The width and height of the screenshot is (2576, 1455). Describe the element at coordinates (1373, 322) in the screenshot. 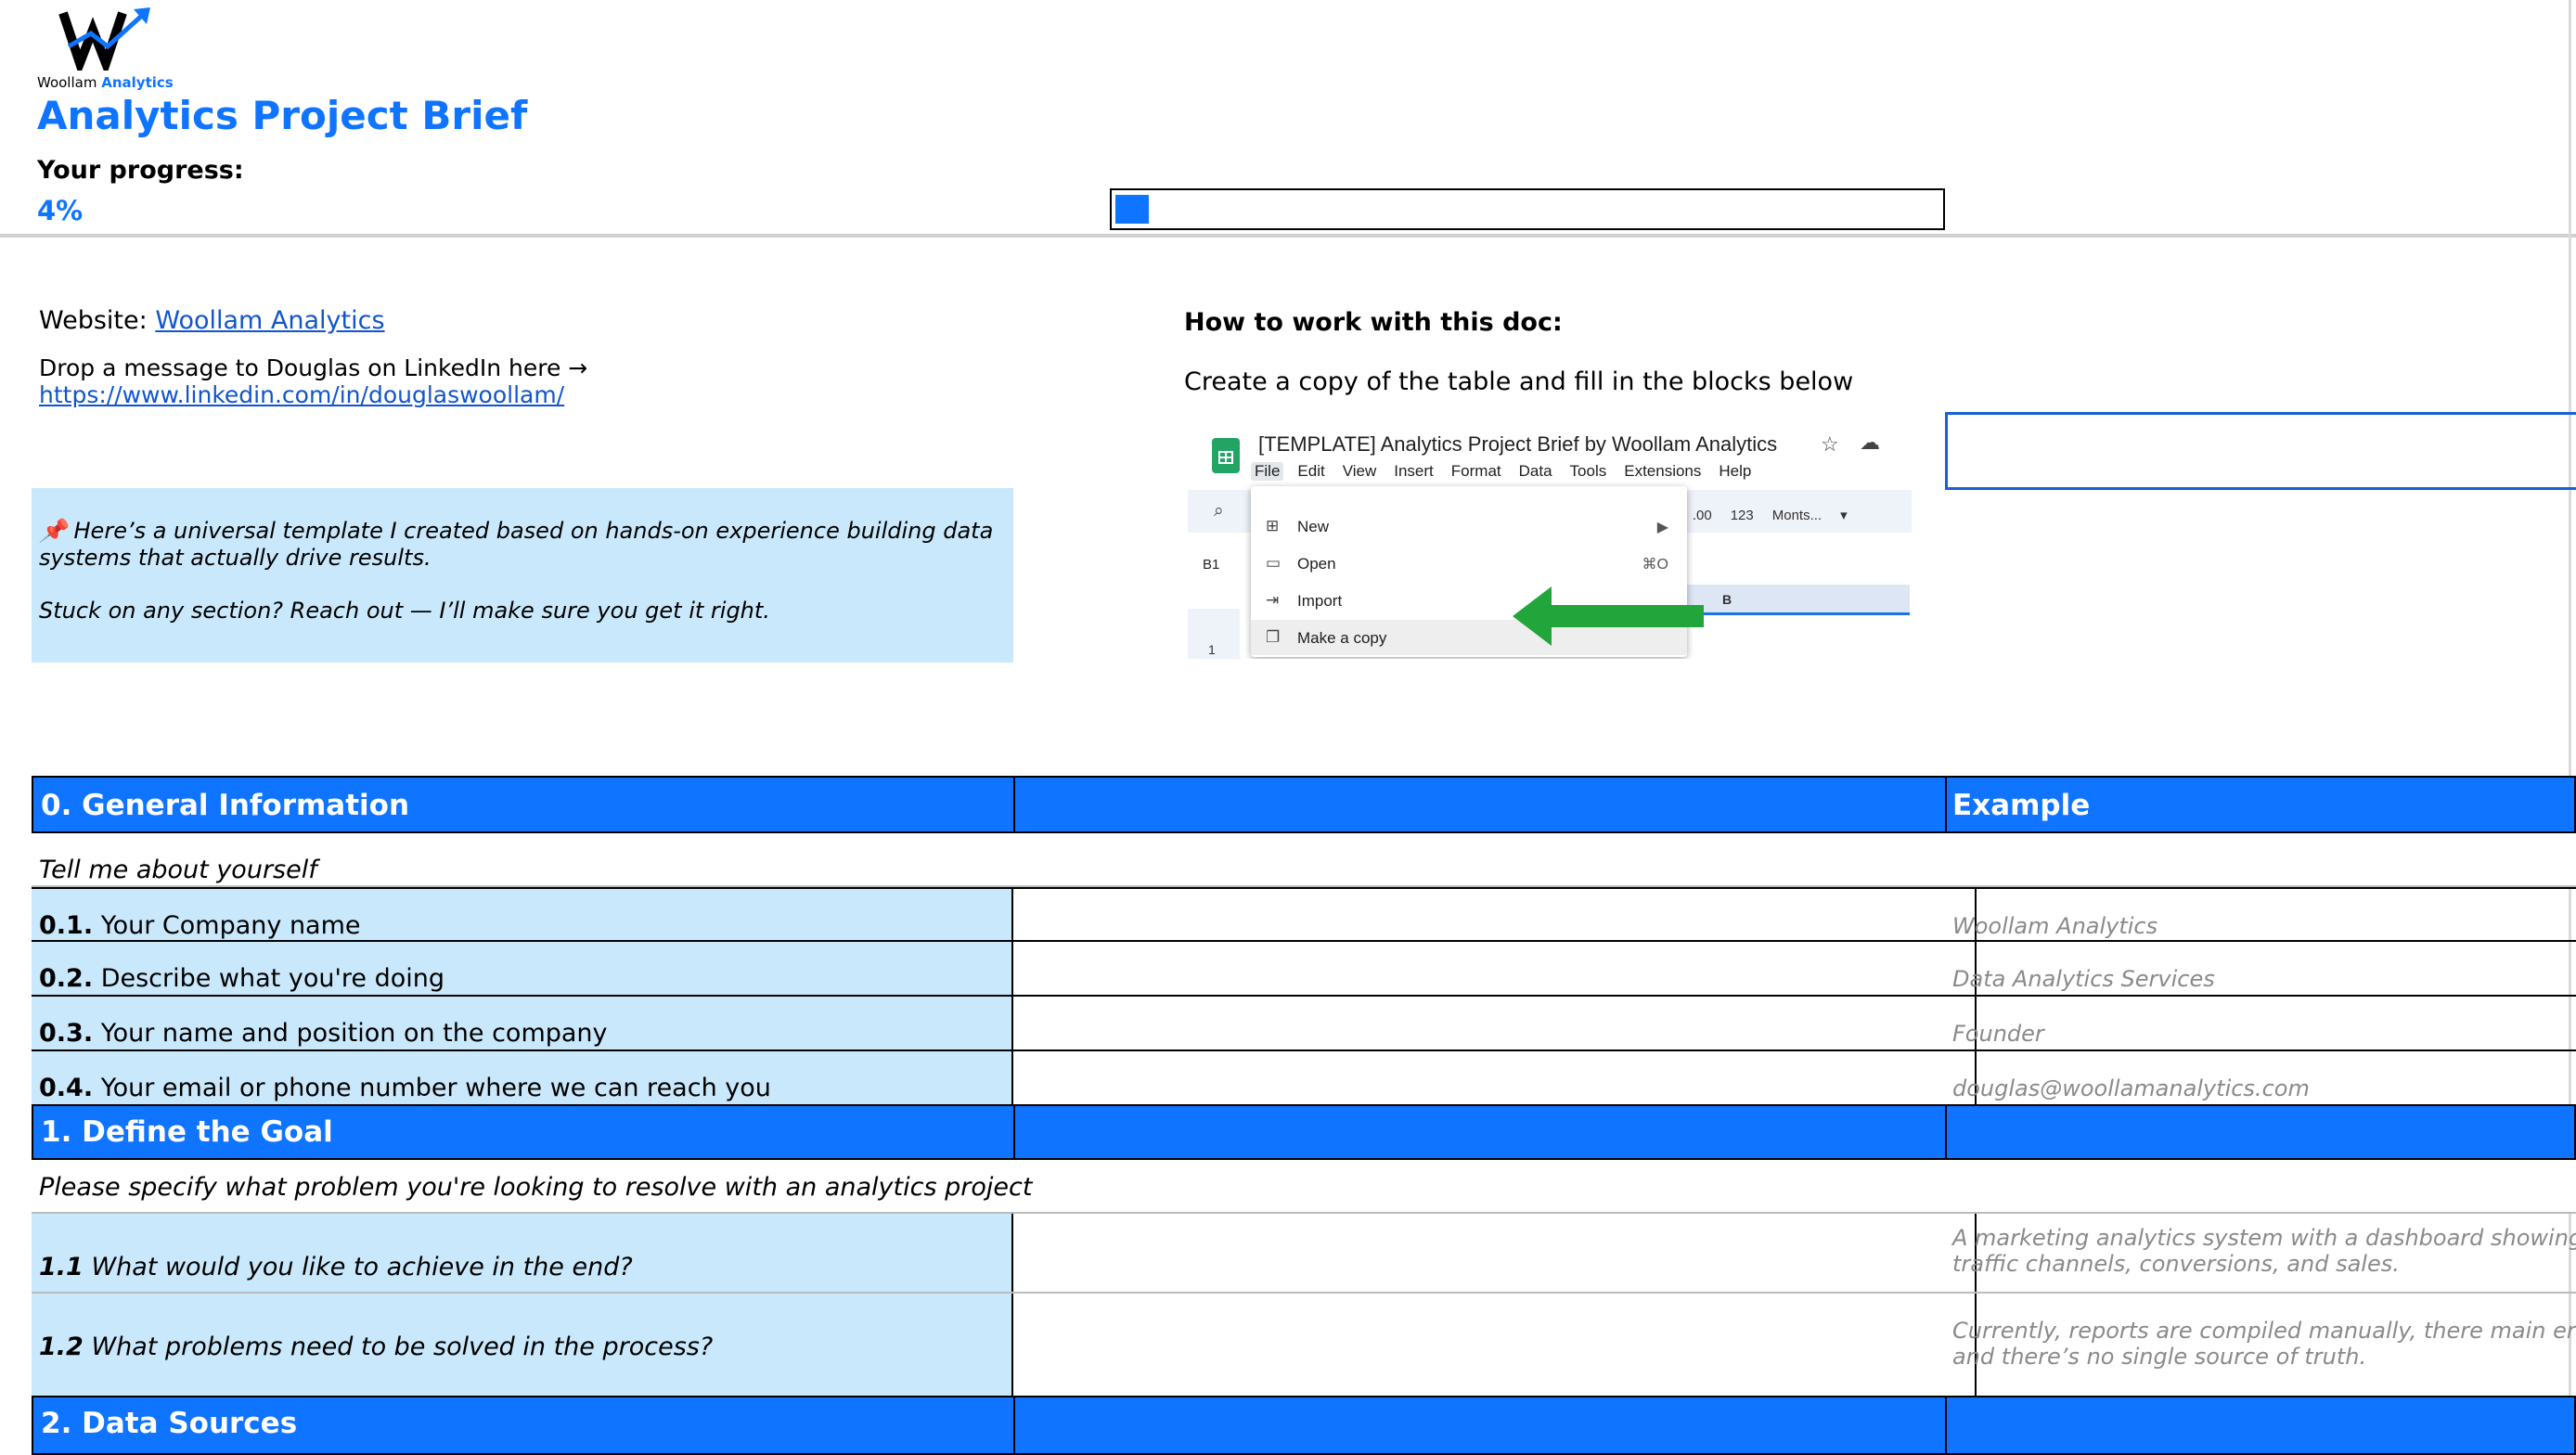

I see `howto-title: How to work with this doc:` at that location.